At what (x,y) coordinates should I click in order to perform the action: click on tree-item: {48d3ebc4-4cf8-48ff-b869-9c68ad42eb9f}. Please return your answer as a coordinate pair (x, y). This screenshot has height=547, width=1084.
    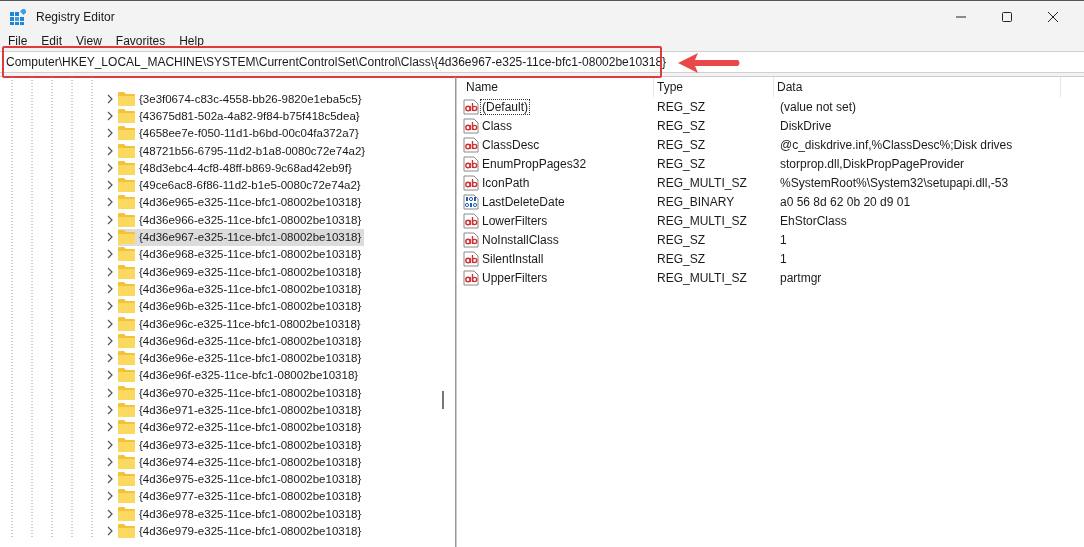
    Looking at the image, I should click on (236, 168).